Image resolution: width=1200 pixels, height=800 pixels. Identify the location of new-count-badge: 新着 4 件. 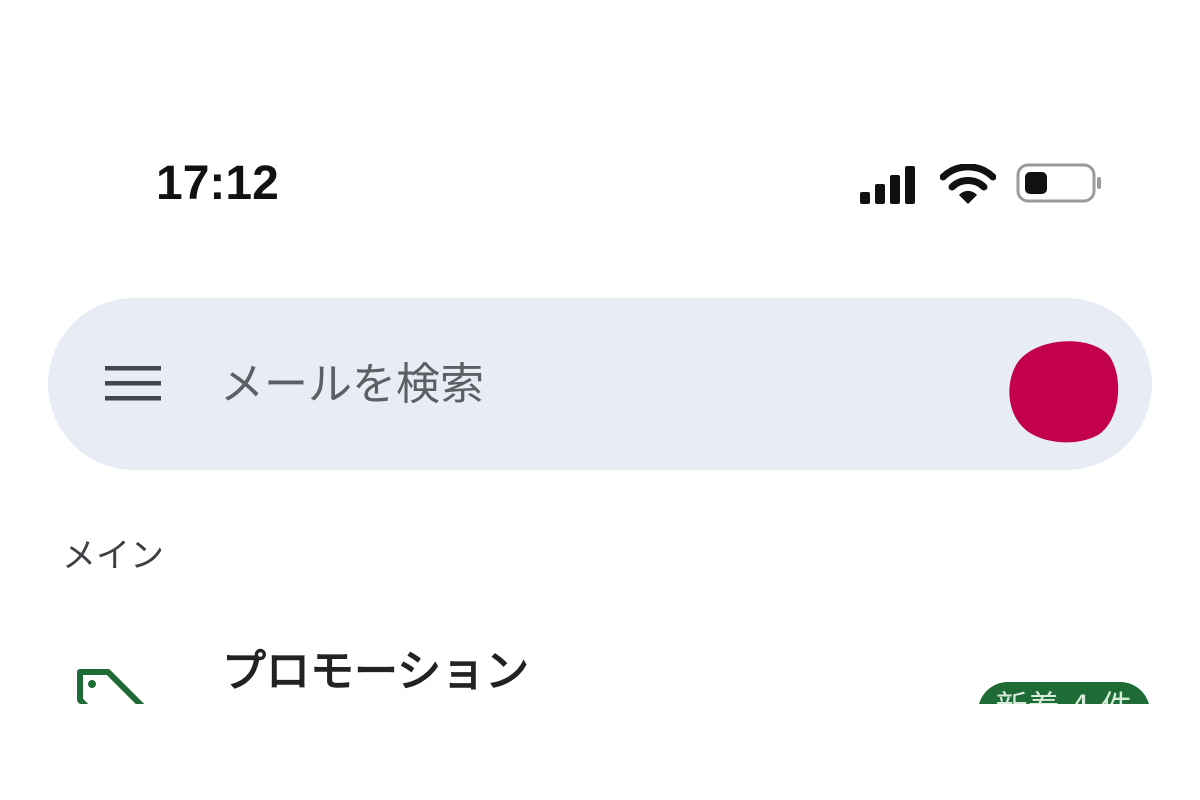
(1064, 693).